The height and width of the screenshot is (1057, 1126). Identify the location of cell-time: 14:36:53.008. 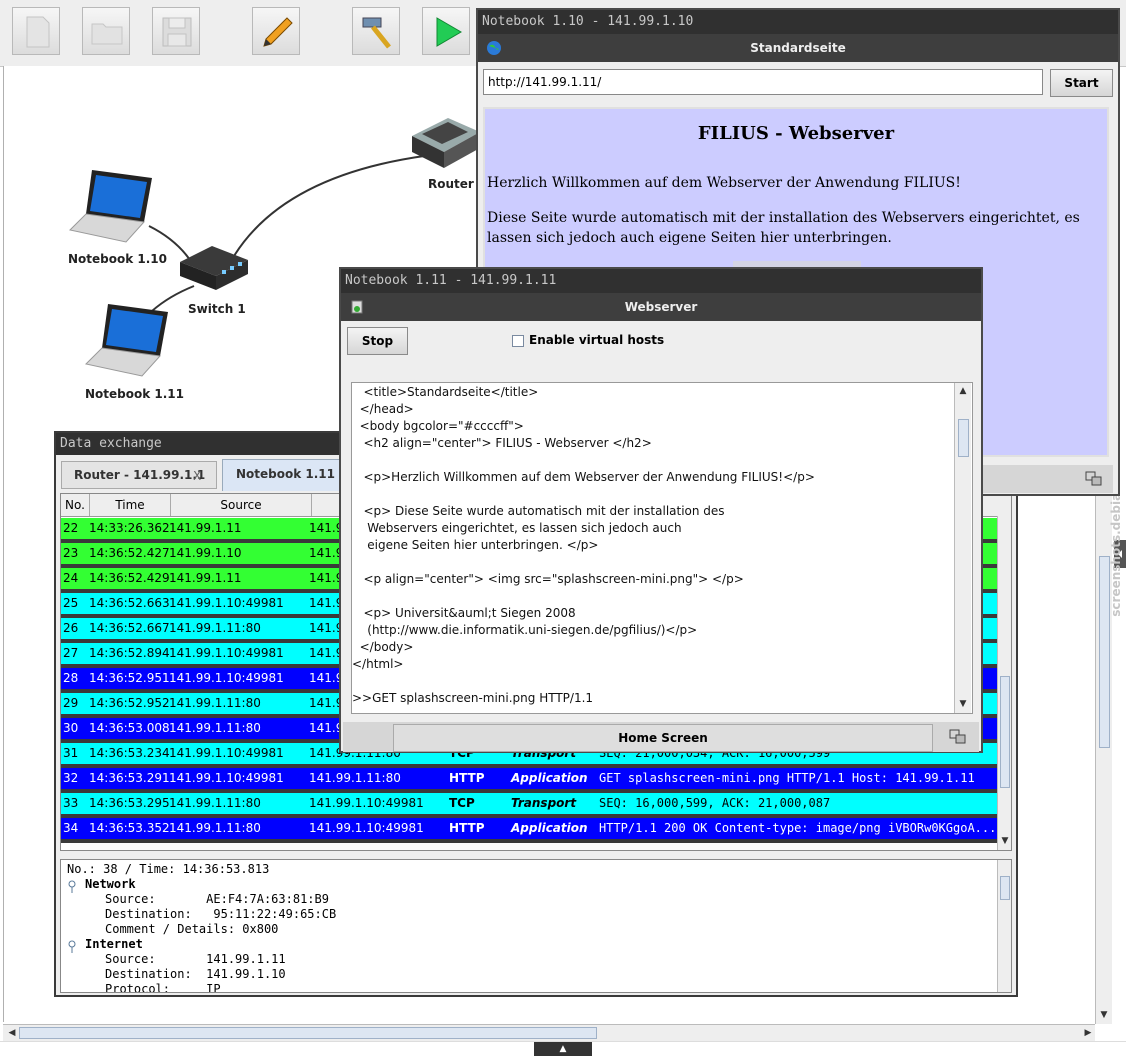
(129, 728).